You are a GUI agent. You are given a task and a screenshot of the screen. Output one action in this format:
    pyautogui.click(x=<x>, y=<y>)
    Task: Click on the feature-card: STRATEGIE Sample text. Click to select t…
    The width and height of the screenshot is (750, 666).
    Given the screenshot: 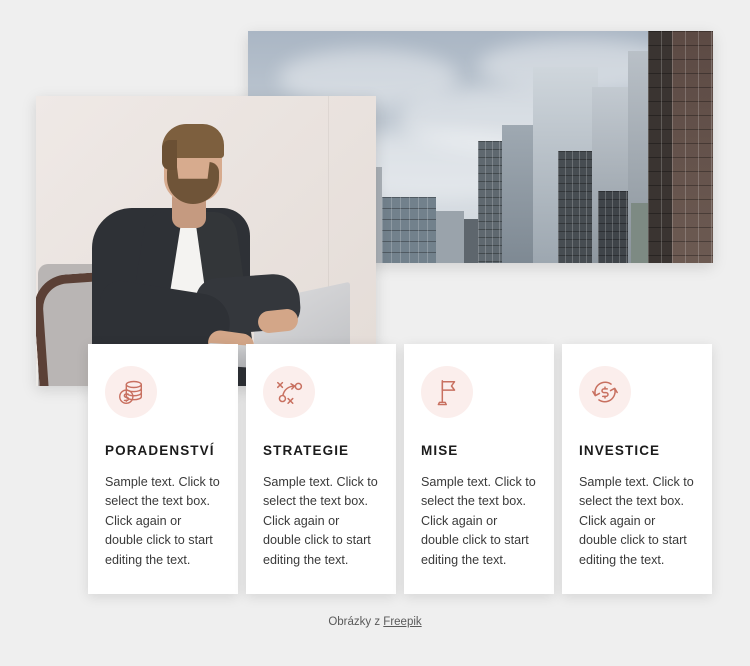 What is the action you would take?
    pyautogui.click(x=321, y=469)
    